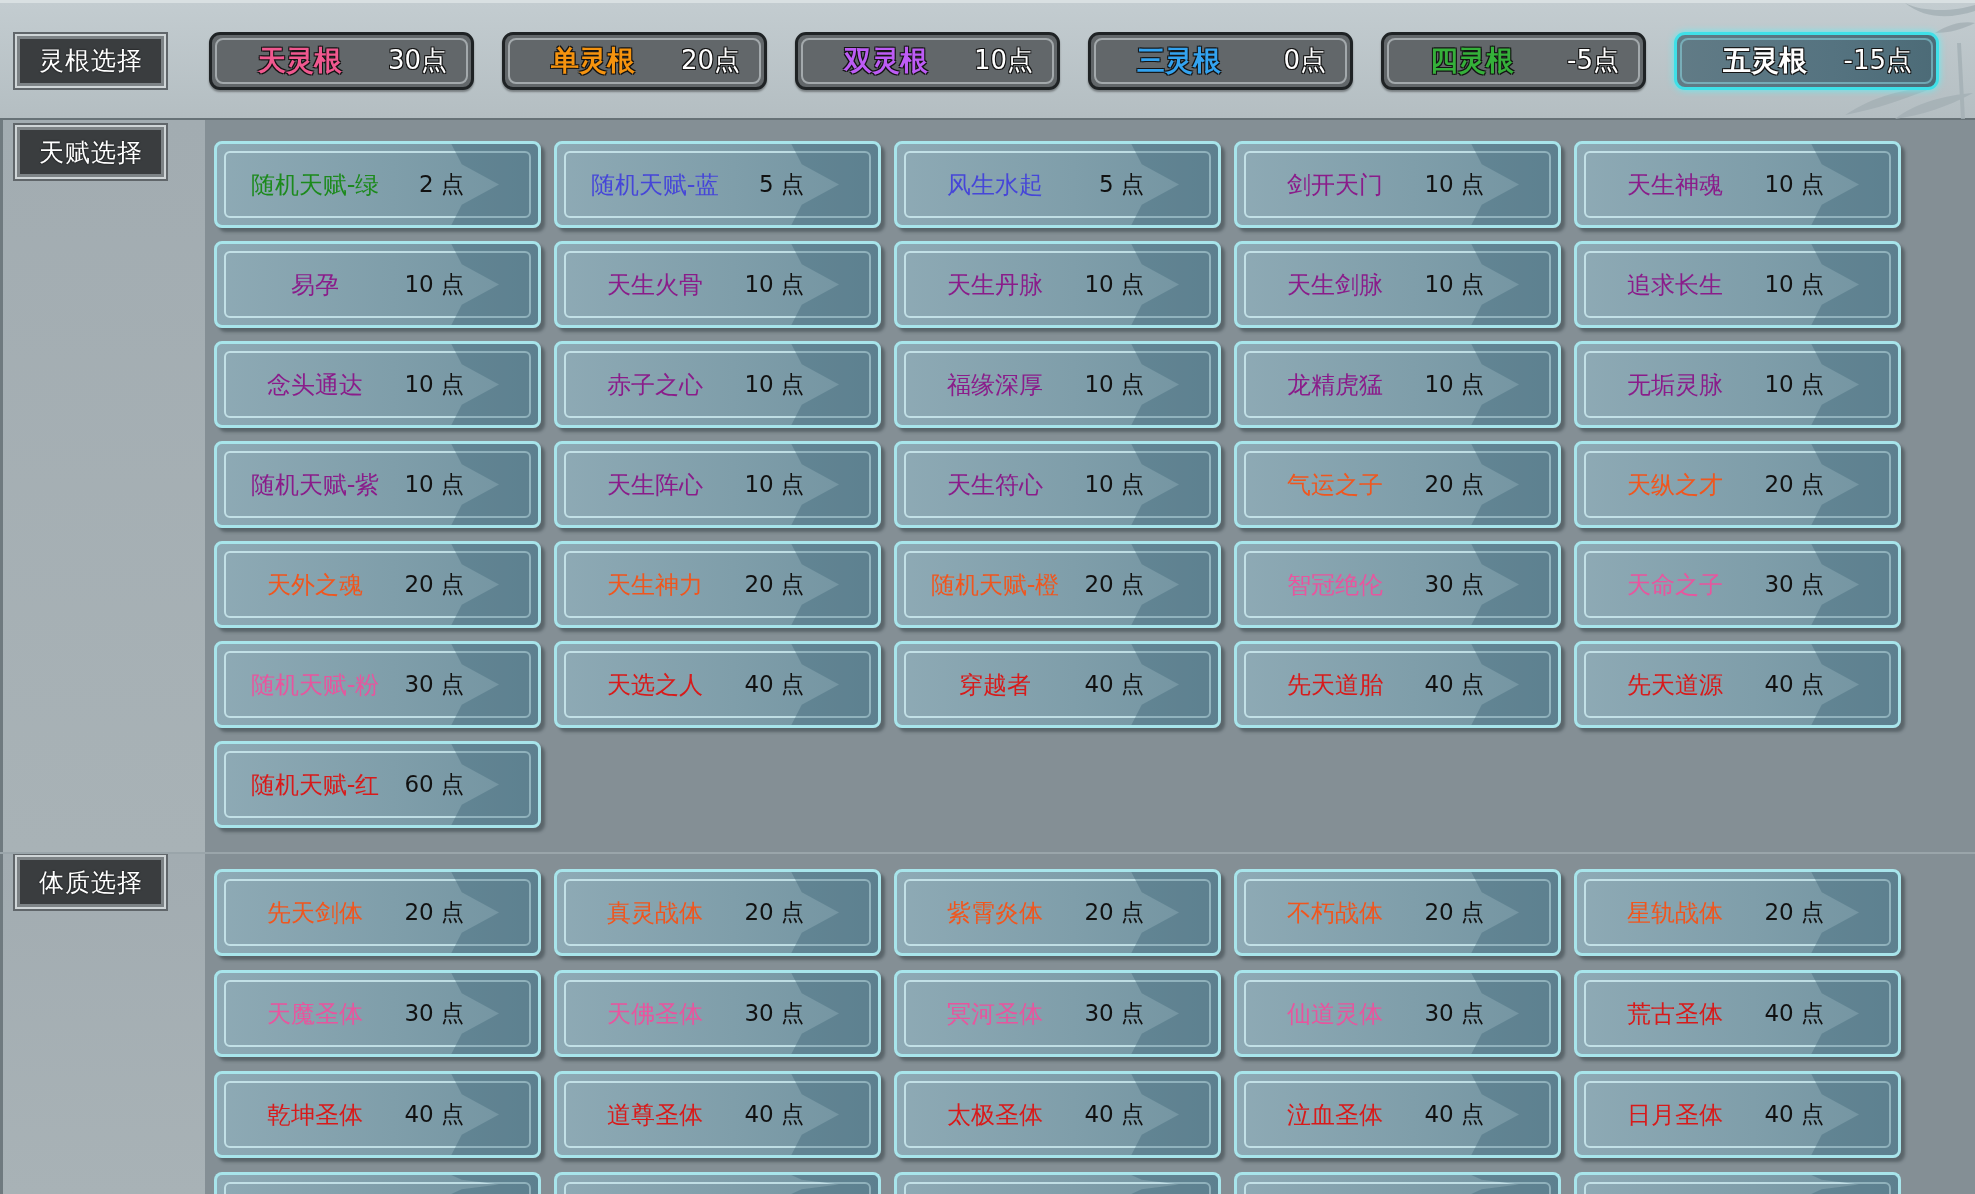 The image size is (1975, 1194). Describe the element at coordinates (634, 60) in the screenshot. I see `spirit-root-button: 单灵根 20点` at that location.